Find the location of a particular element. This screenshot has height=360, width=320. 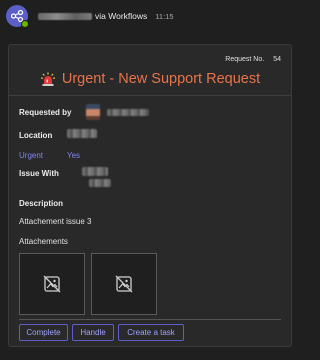

card-title-row: Urgent - New Support Request is located at coordinates (150, 79).